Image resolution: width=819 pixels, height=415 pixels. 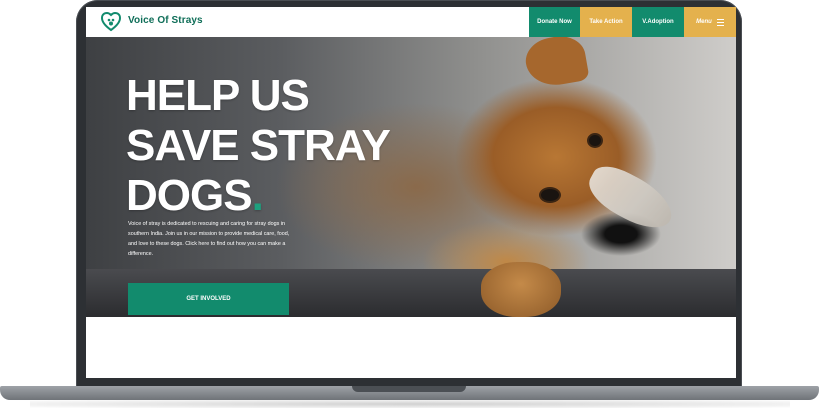 I want to click on hero-title: HELP US SAVE STRAY DOGS., so click(x=258, y=146).